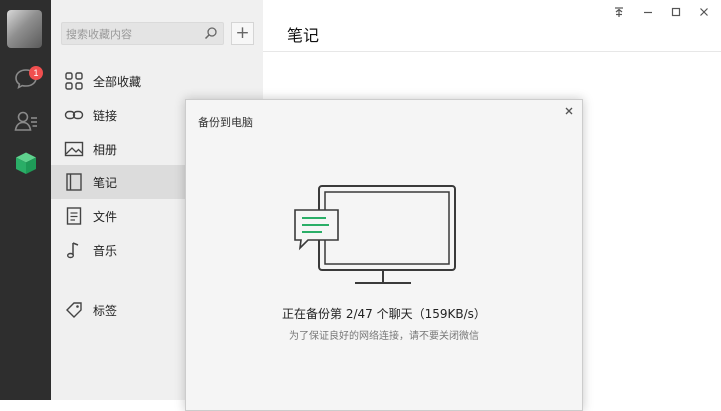 The width and height of the screenshot is (721, 411). Describe the element at coordinates (105, 311) in the screenshot. I see `sidebar-item-label: 标签` at that location.